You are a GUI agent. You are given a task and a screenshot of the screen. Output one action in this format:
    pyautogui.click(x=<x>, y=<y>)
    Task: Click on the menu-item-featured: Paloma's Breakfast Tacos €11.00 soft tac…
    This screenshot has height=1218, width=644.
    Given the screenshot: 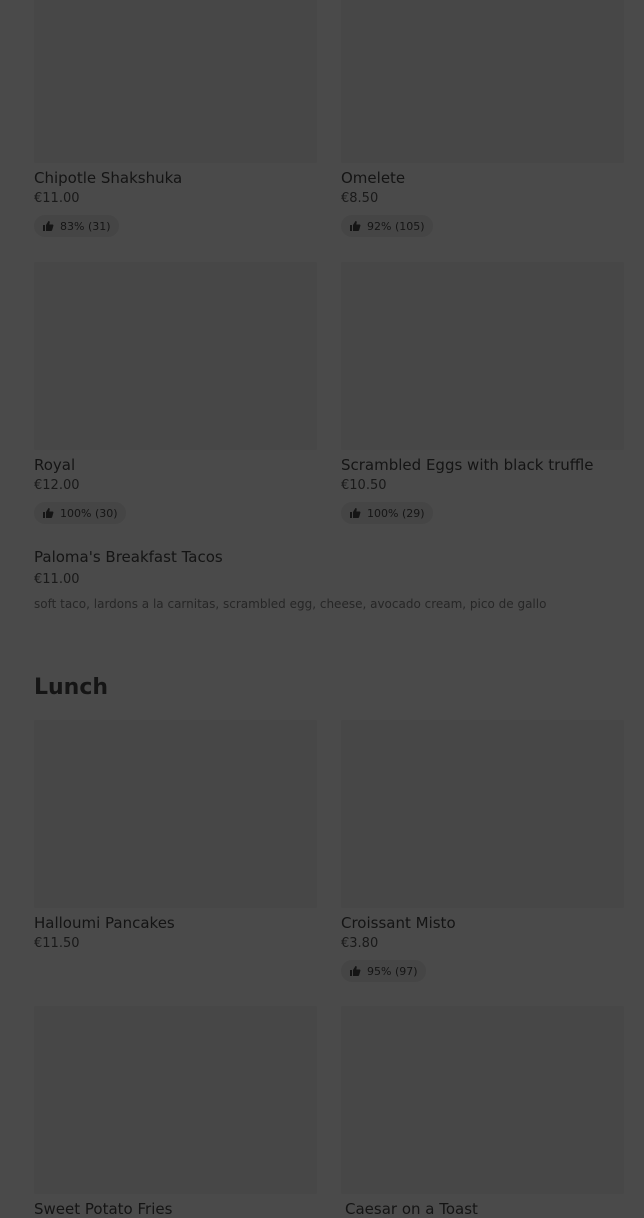 What is the action you would take?
    pyautogui.click(x=329, y=580)
    